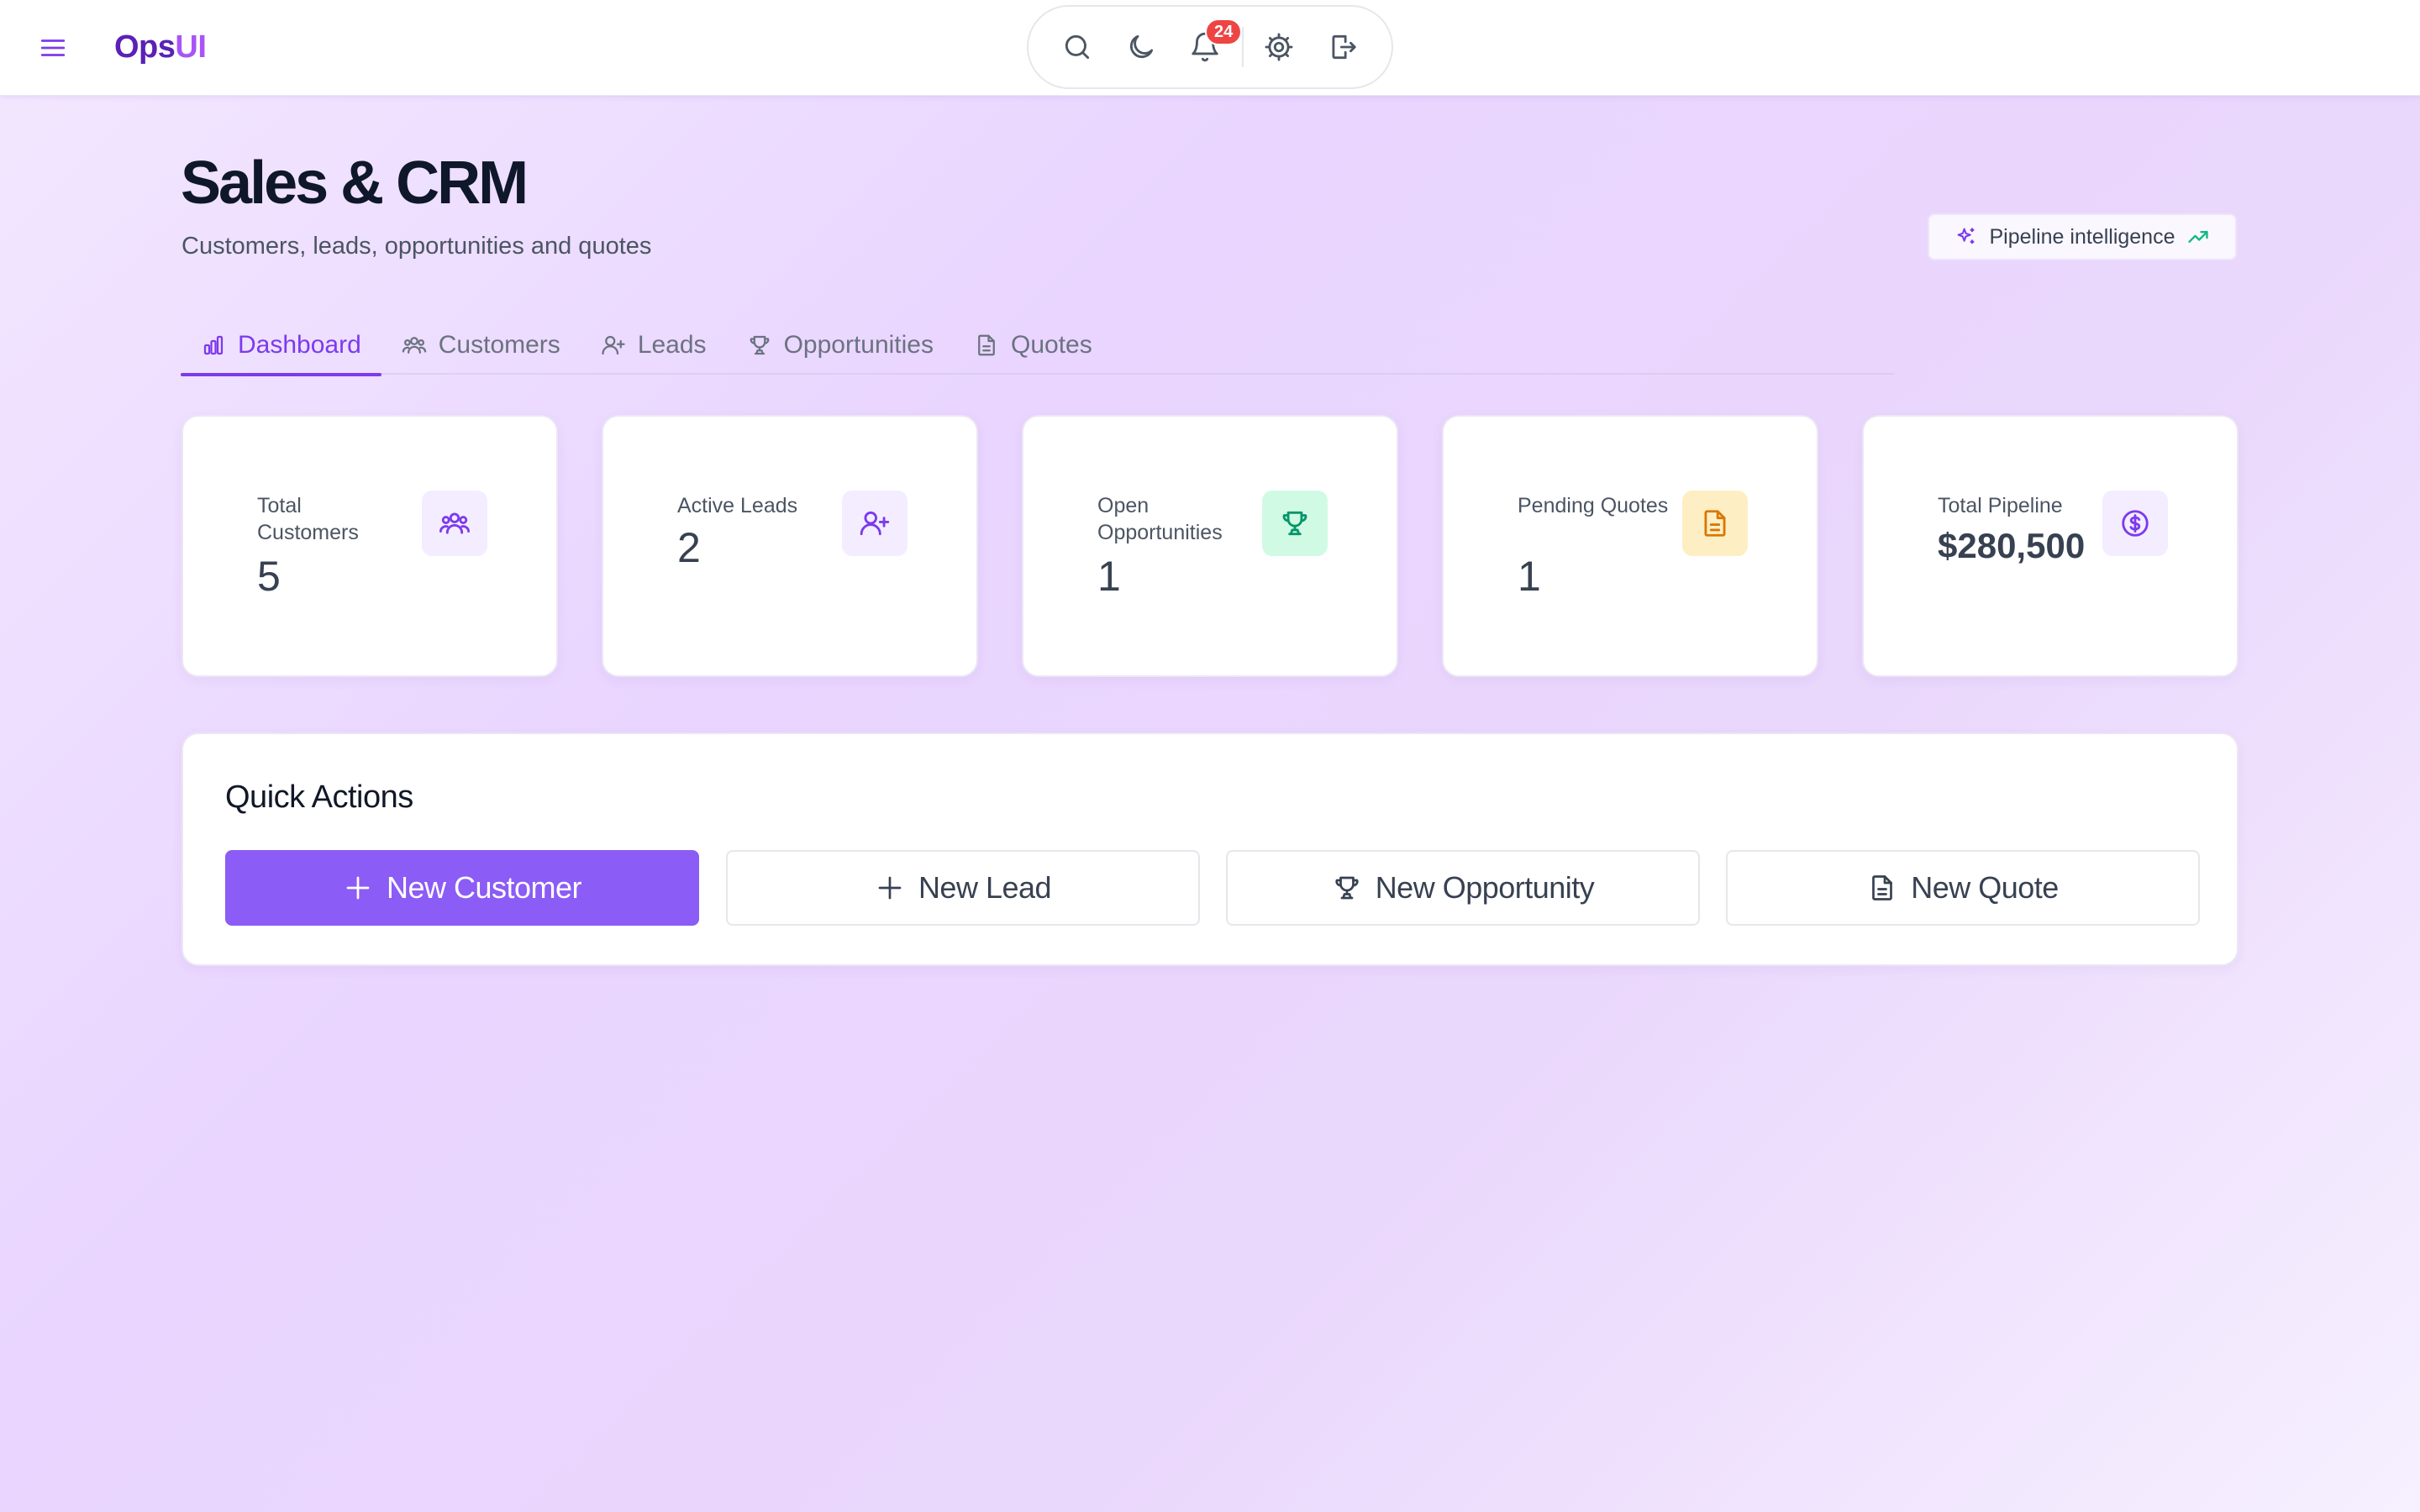 The width and height of the screenshot is (2420, 1512). I want to click on new-customer-label: New Customer, so click(484, 887).